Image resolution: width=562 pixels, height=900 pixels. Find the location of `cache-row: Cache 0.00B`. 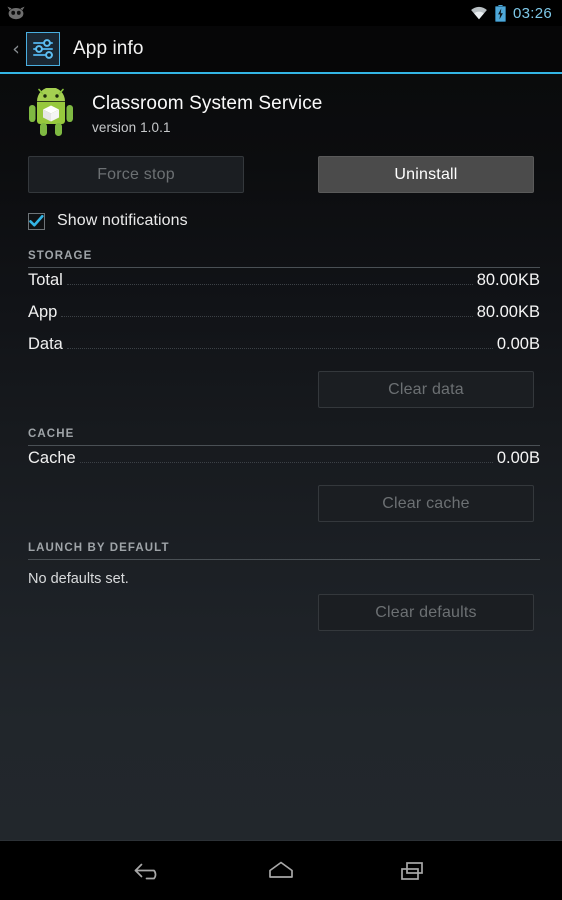

cache-row: Cache 0.00B is located at coordinates (281, 463).